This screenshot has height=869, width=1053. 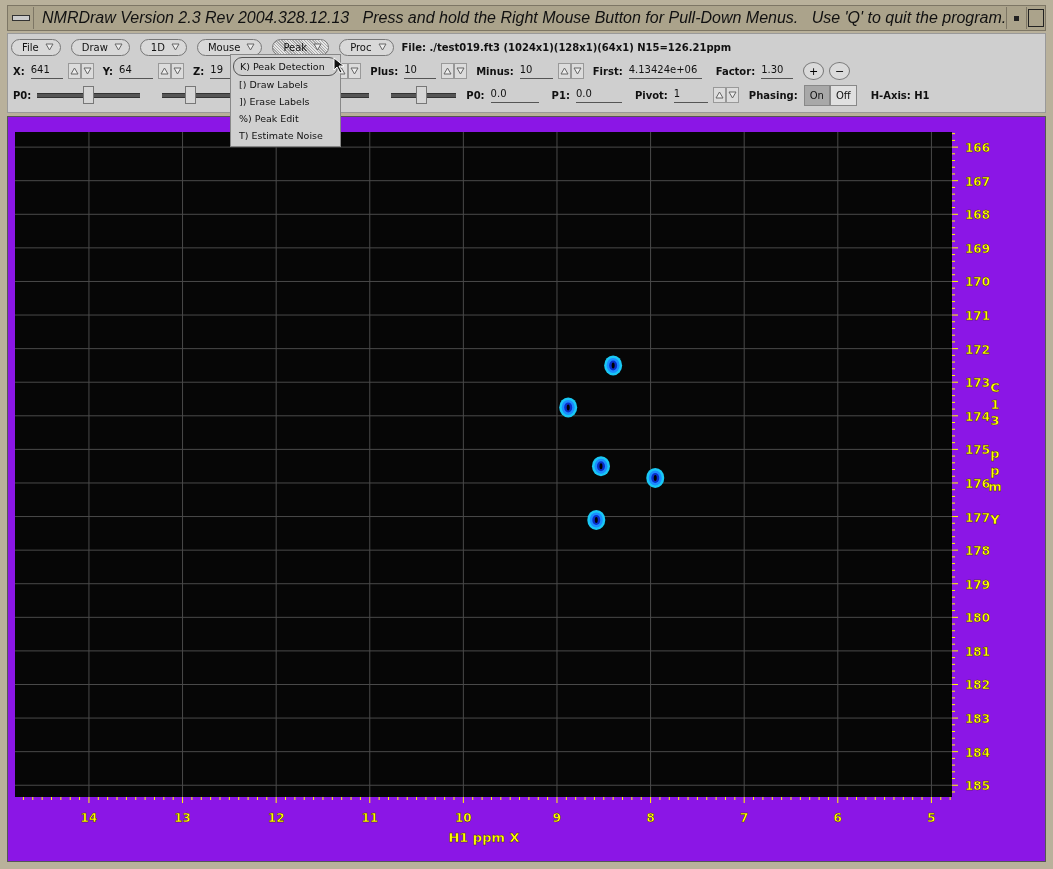 What do you see at coordinates (163, 47) in the screenshot?
I see `menu-button: 1D` at bounding box center [163, 47].